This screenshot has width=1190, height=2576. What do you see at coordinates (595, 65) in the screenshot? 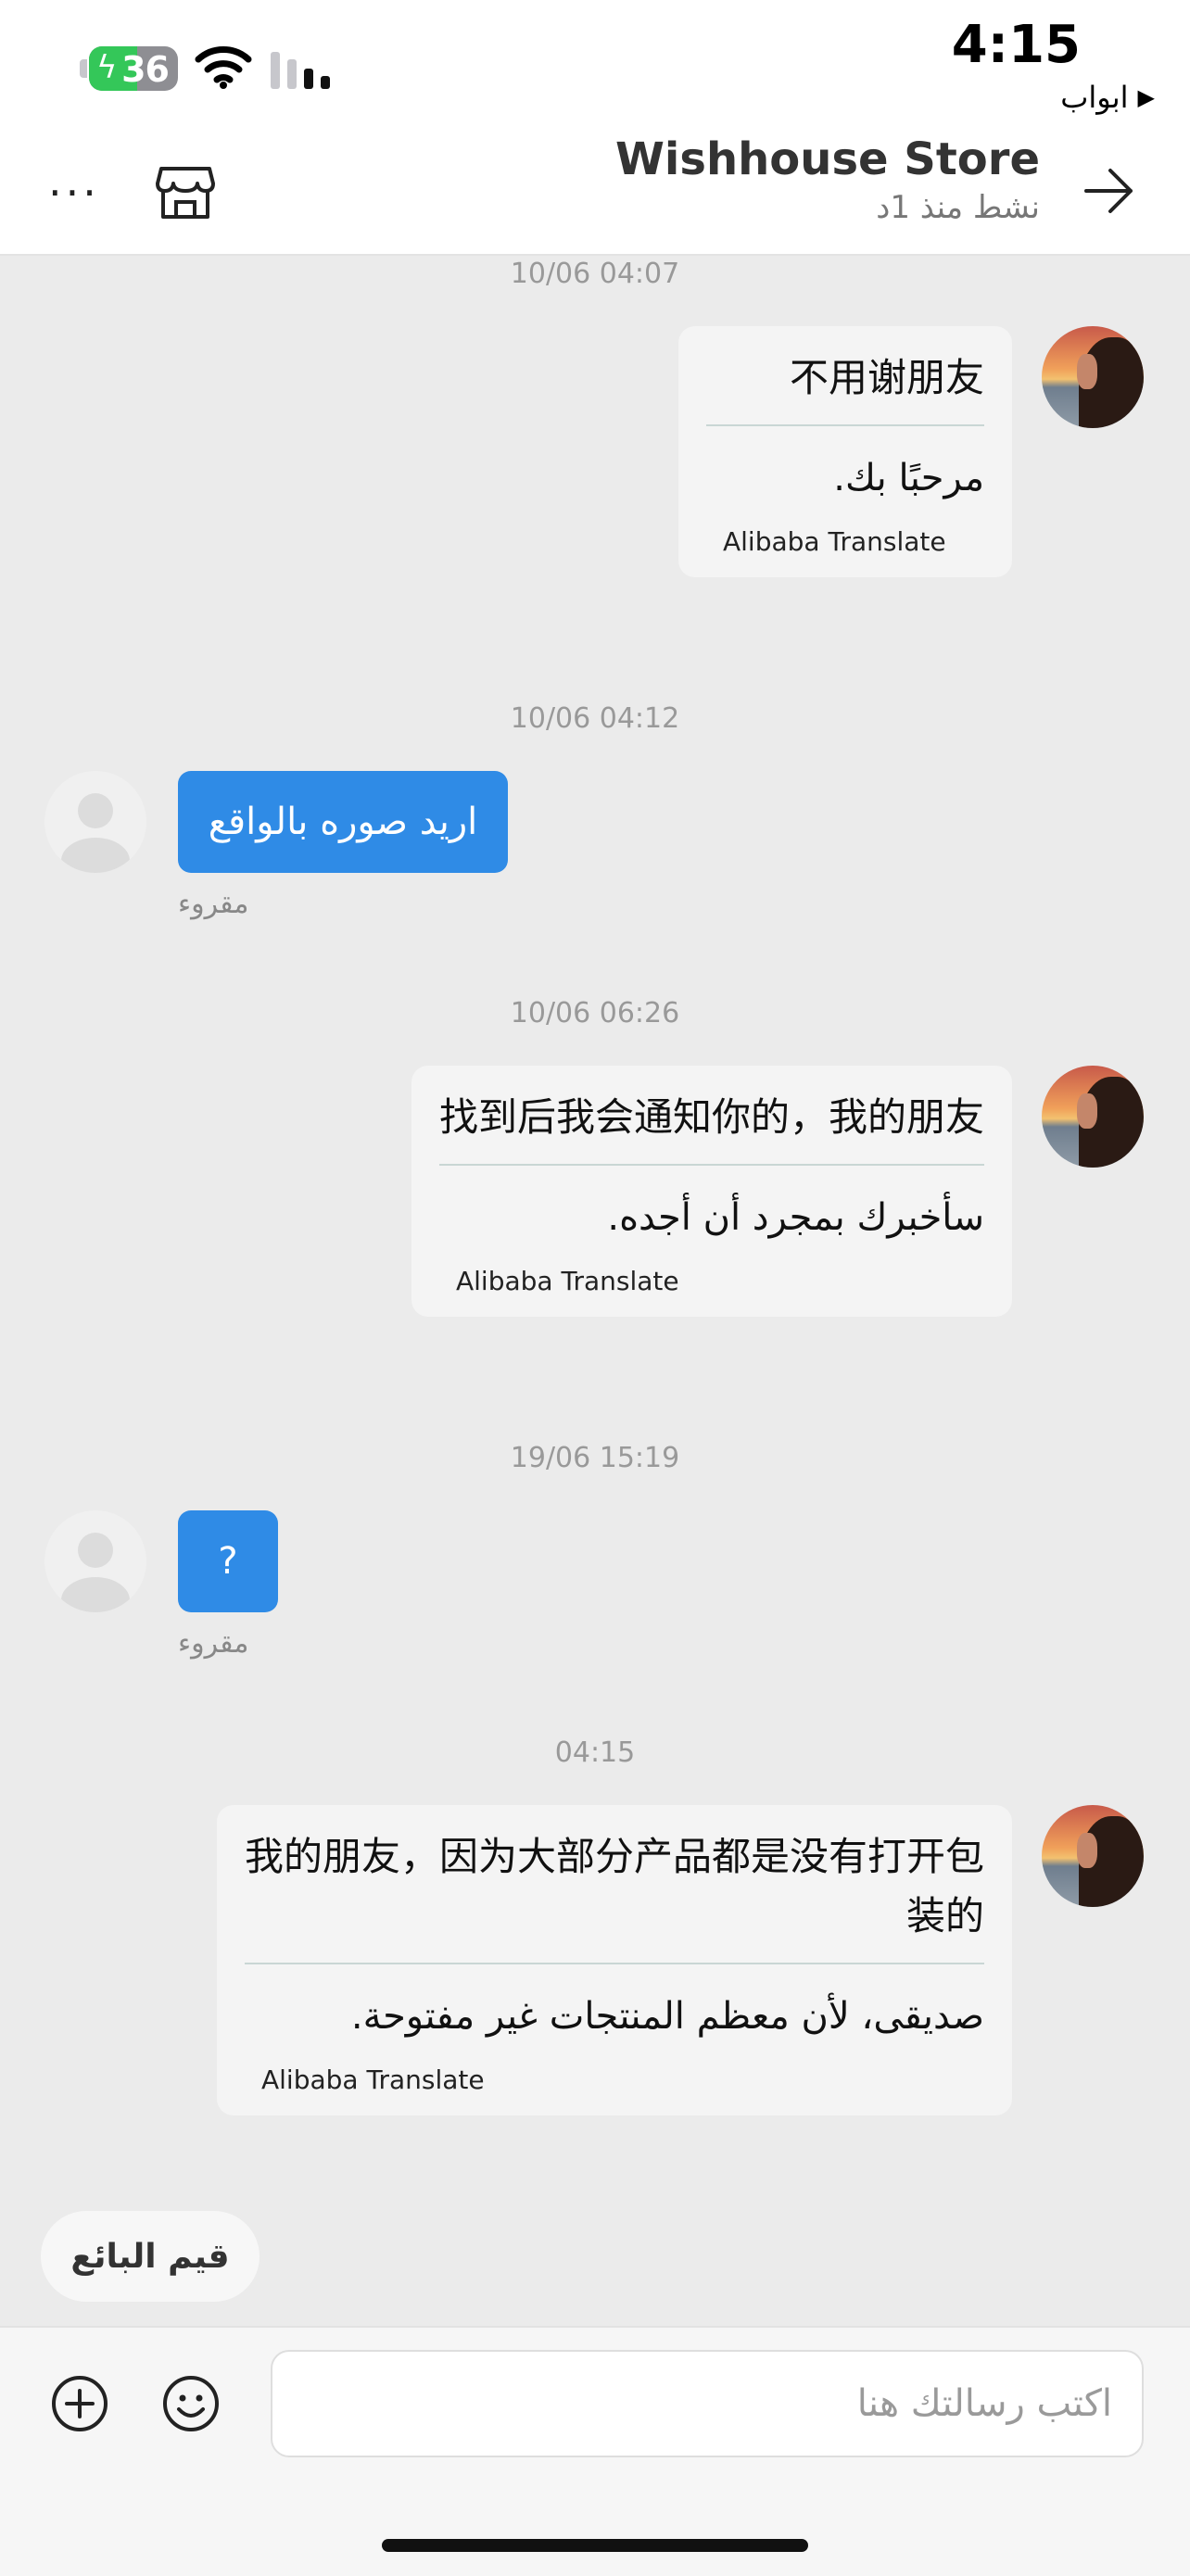
I see `status-bar: ϟ 36 4:15 ابواب ▶` at bounding box center [595, 65].